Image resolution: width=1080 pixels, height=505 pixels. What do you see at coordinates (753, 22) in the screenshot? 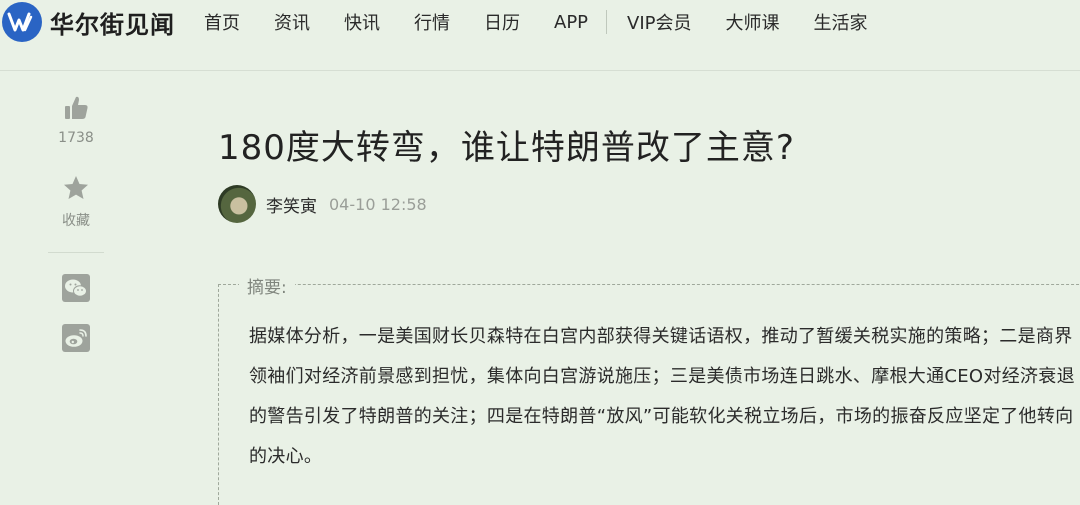
I see `nav-masterclass: 大师课` at bounding box center [753, 22].